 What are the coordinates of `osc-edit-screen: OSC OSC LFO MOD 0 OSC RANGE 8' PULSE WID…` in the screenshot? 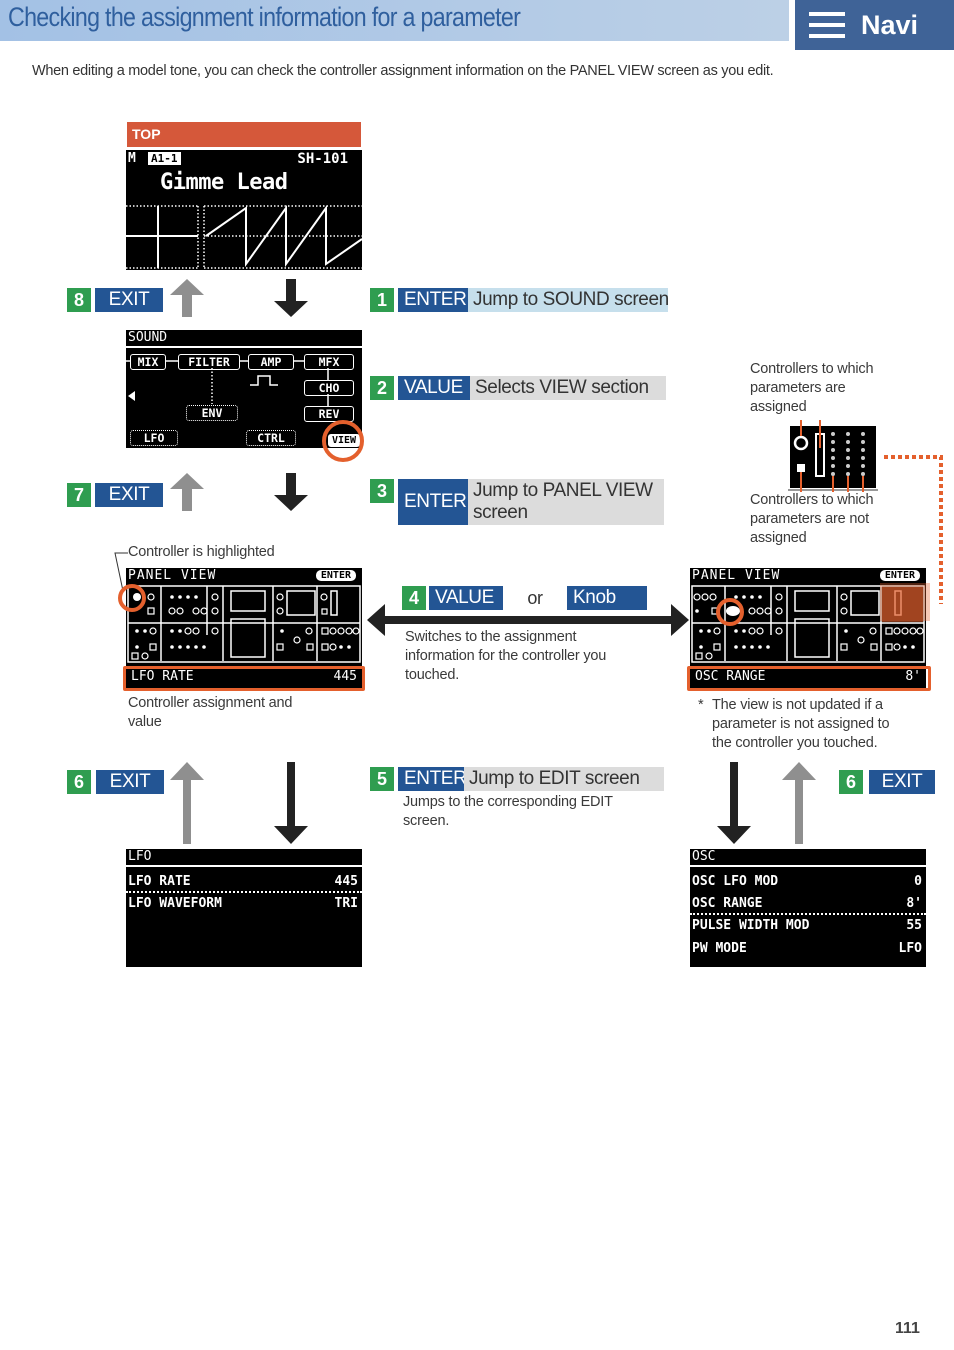 It's located at (808, 908).